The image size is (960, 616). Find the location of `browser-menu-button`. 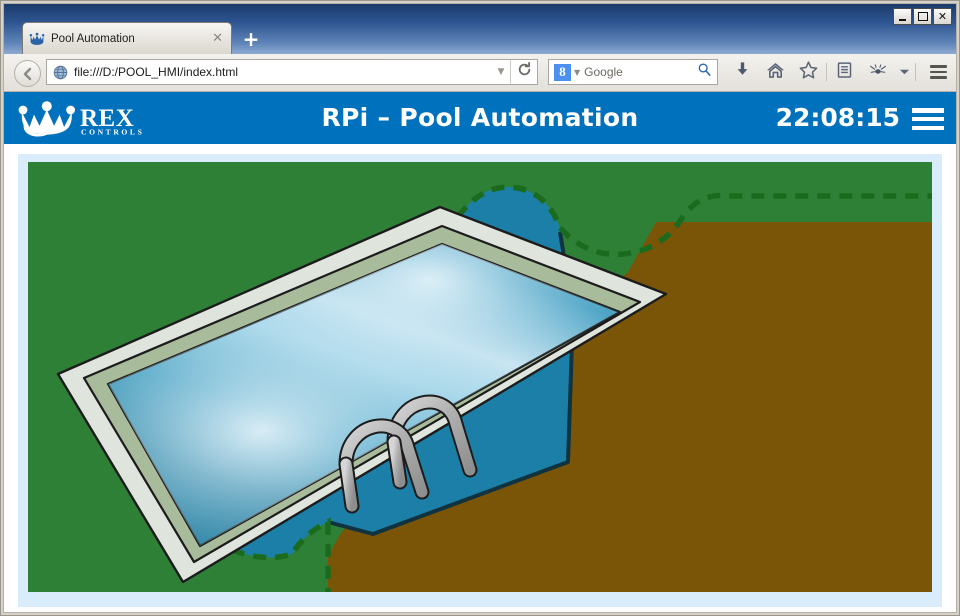

browser-menu-button is located at coordinates (938, 72).